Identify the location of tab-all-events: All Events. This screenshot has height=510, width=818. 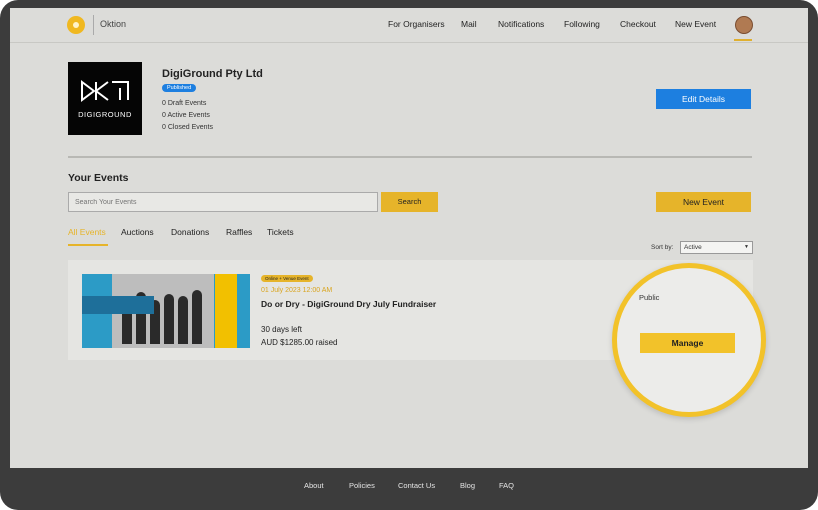
(87, 232).